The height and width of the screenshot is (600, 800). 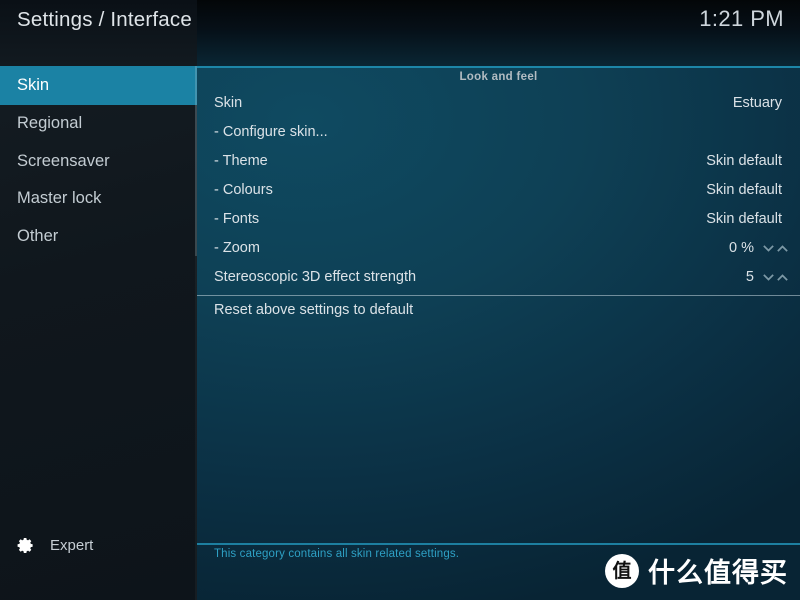 I want to click on setting-value: Estuary, so click(x=757, y=103).